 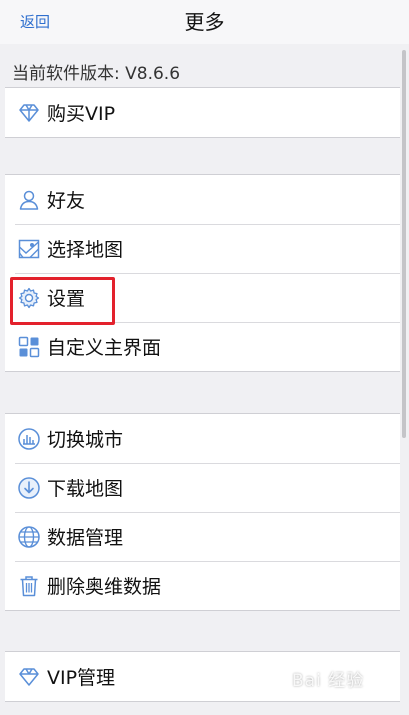 What do you see at coordinates (29, 488) in the screenshot?
I see `download-icon` at bounding box center [29, 488].